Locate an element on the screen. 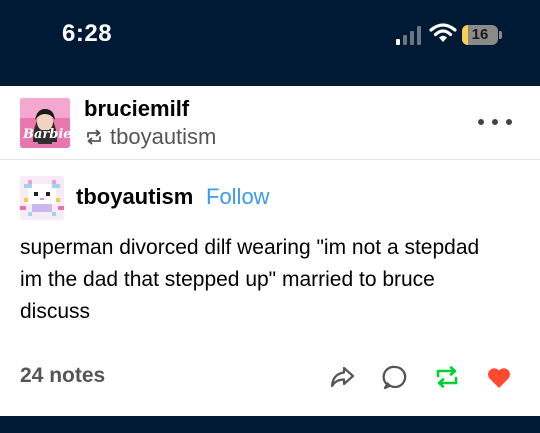  source-row: tboyautism Follow is located at coordinates (270, 198).